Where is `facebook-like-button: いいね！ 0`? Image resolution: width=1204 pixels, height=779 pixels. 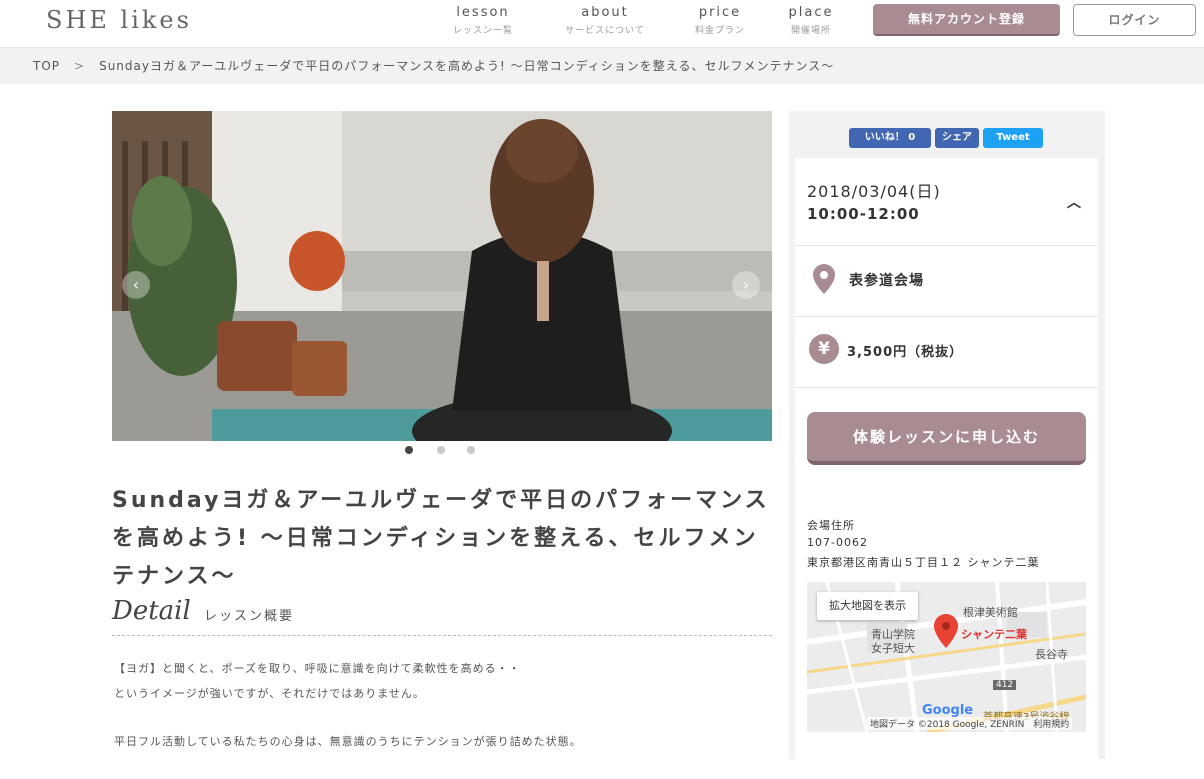
facebook-like-button: いいね！ 0 is located at coordinates (890, 138).